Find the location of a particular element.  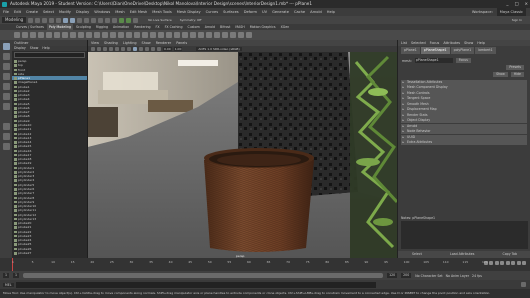

shelf-cylinder-icon is located at coordinates (33, 35).